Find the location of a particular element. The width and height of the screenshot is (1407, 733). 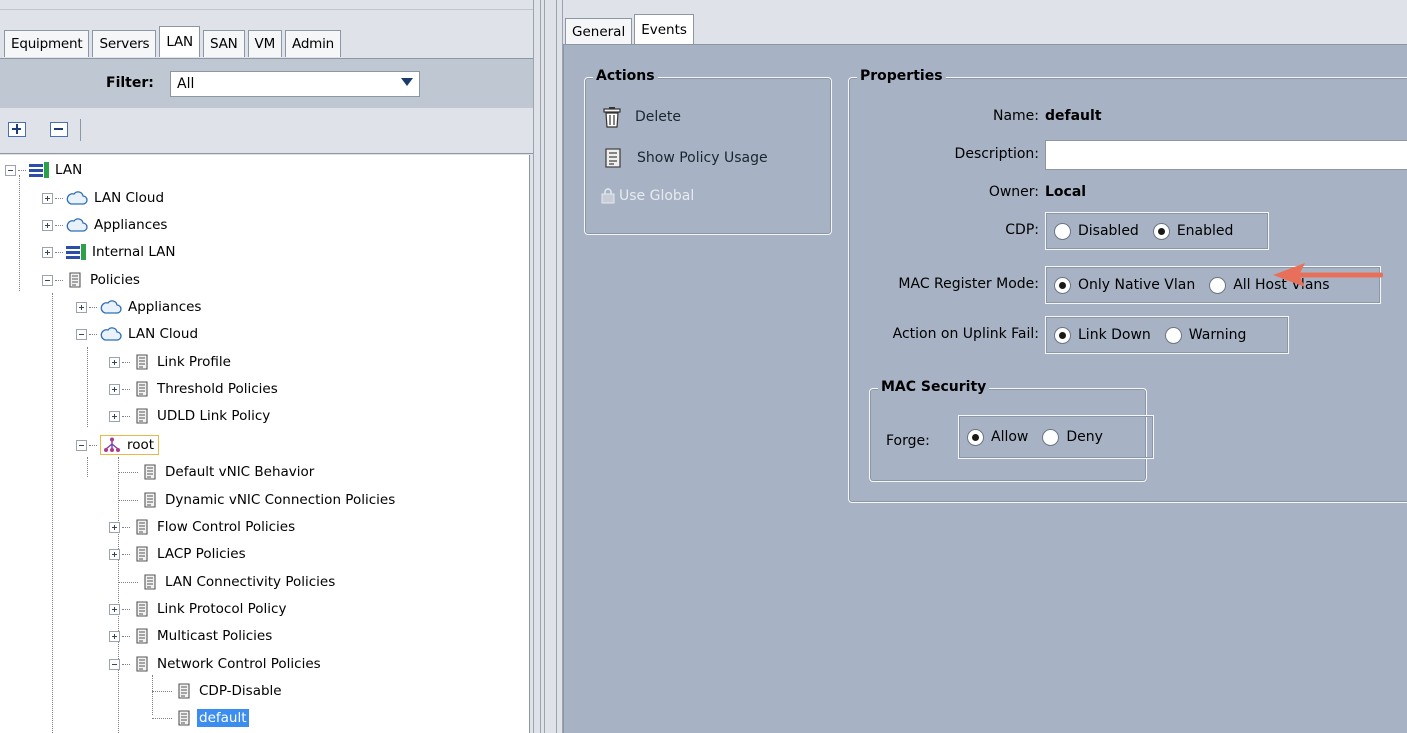

tree-item-label: Dynamic vNIC Connection Policies is located at coordinates (280, 500).